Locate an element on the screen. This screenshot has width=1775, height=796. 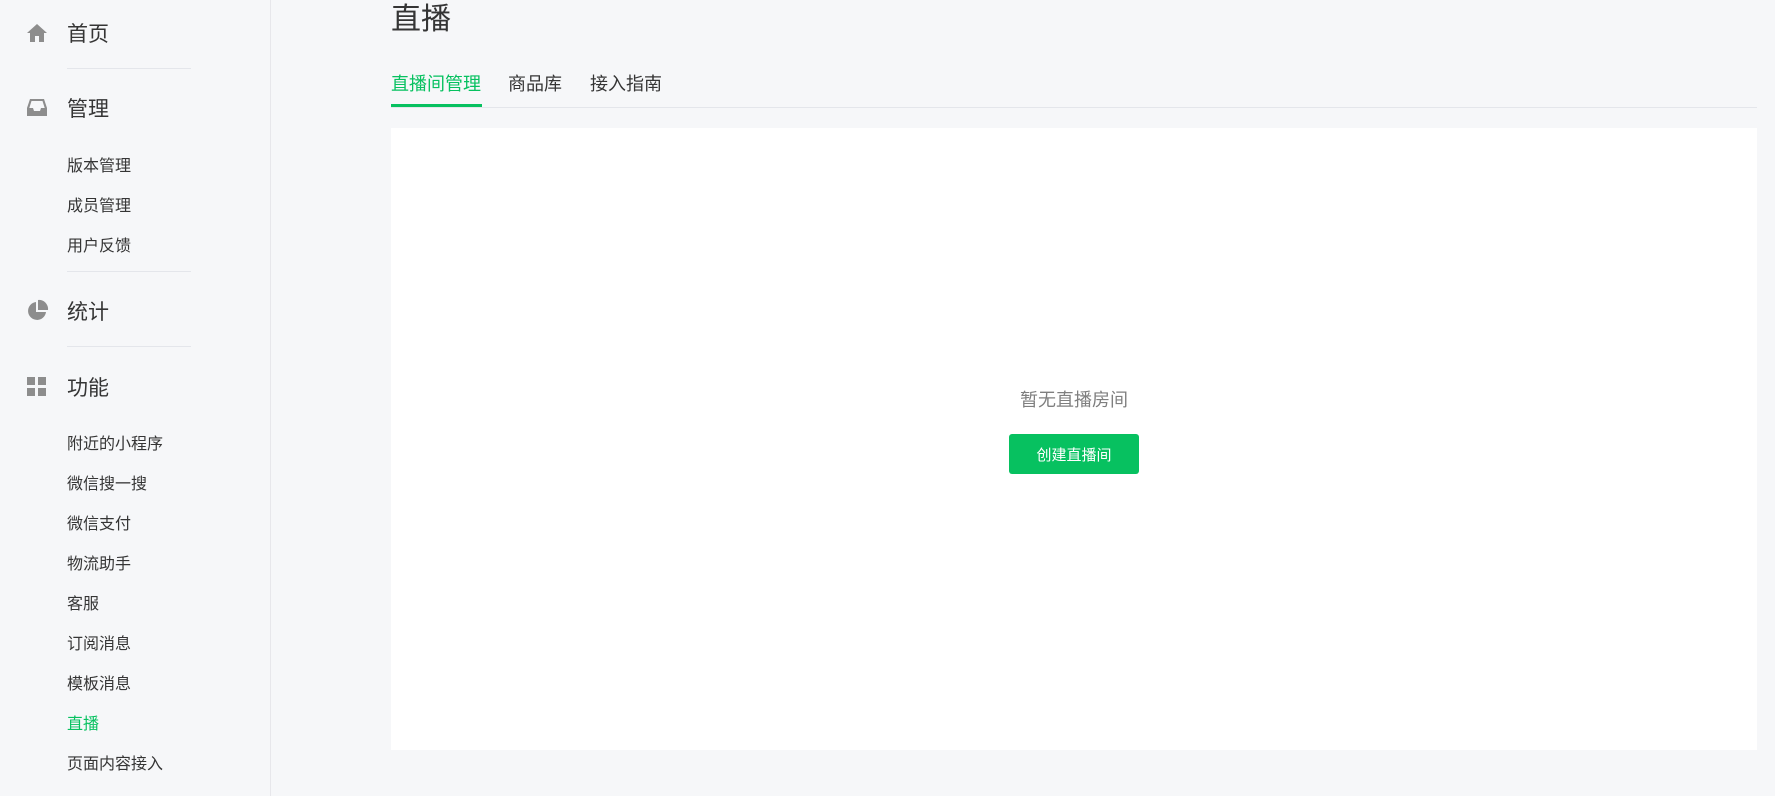
sidebar-item-page-content-access: 页面内容接入 is located at coordinates (115, 762).